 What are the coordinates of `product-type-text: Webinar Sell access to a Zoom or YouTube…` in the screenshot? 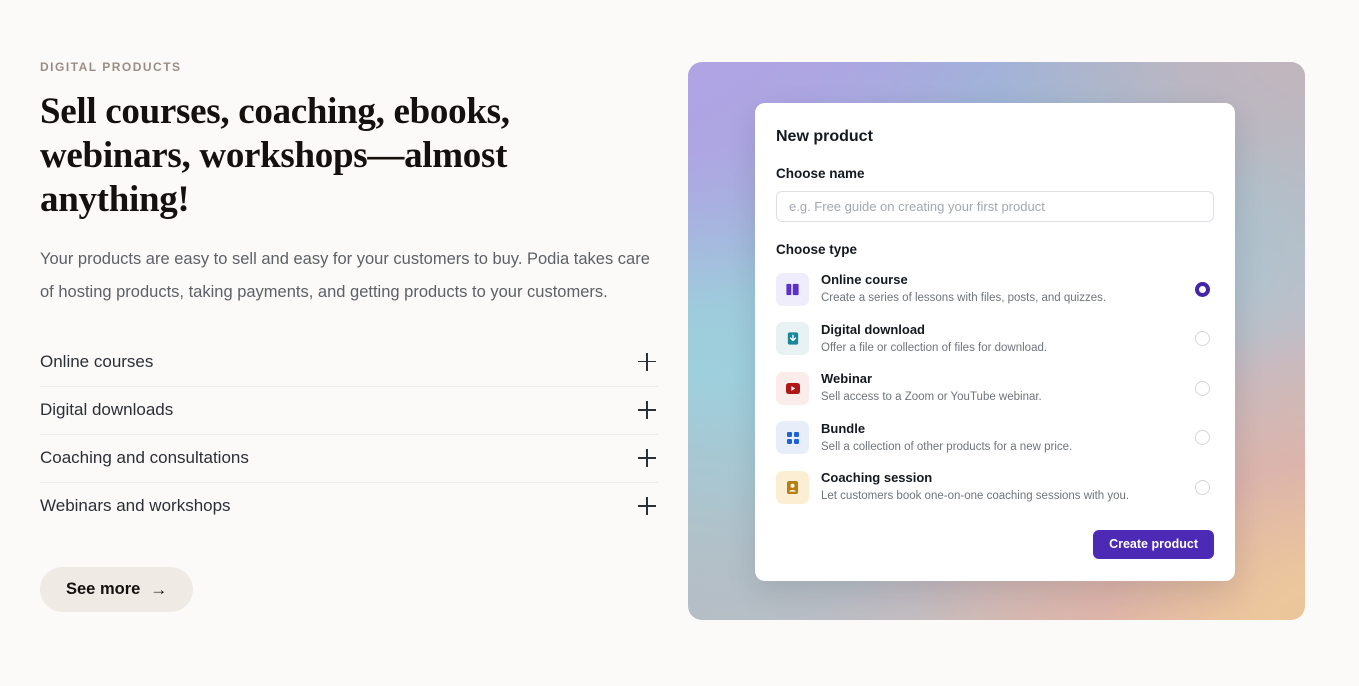 It's located at (1002, 388).